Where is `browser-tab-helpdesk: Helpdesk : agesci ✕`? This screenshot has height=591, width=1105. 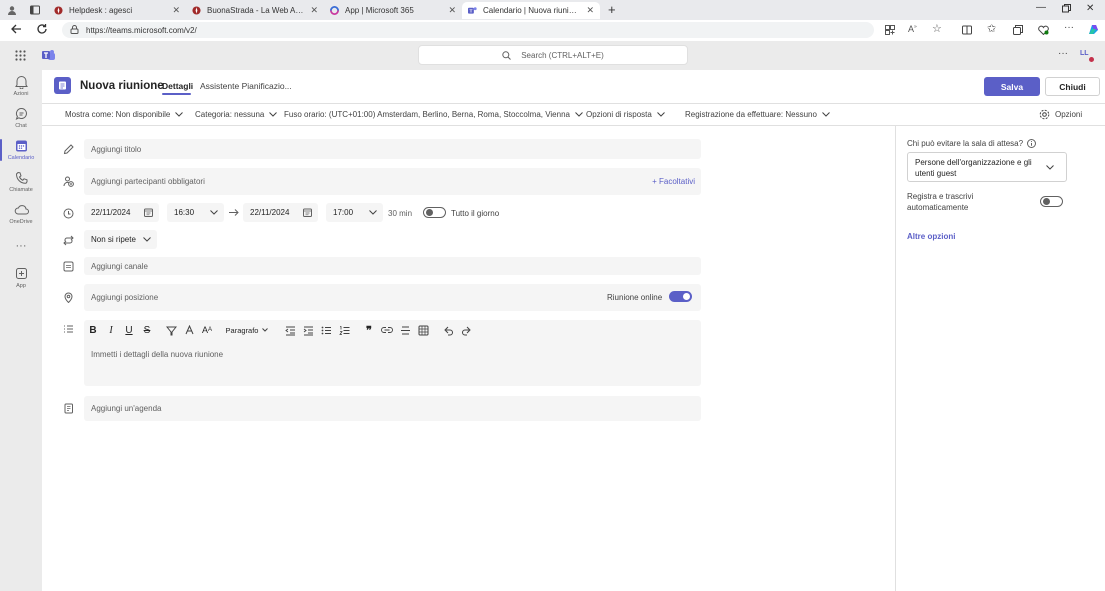 browser-tab-helpdesk: Helpdesk : agesci ✕ is located at coordinates (117, 10).